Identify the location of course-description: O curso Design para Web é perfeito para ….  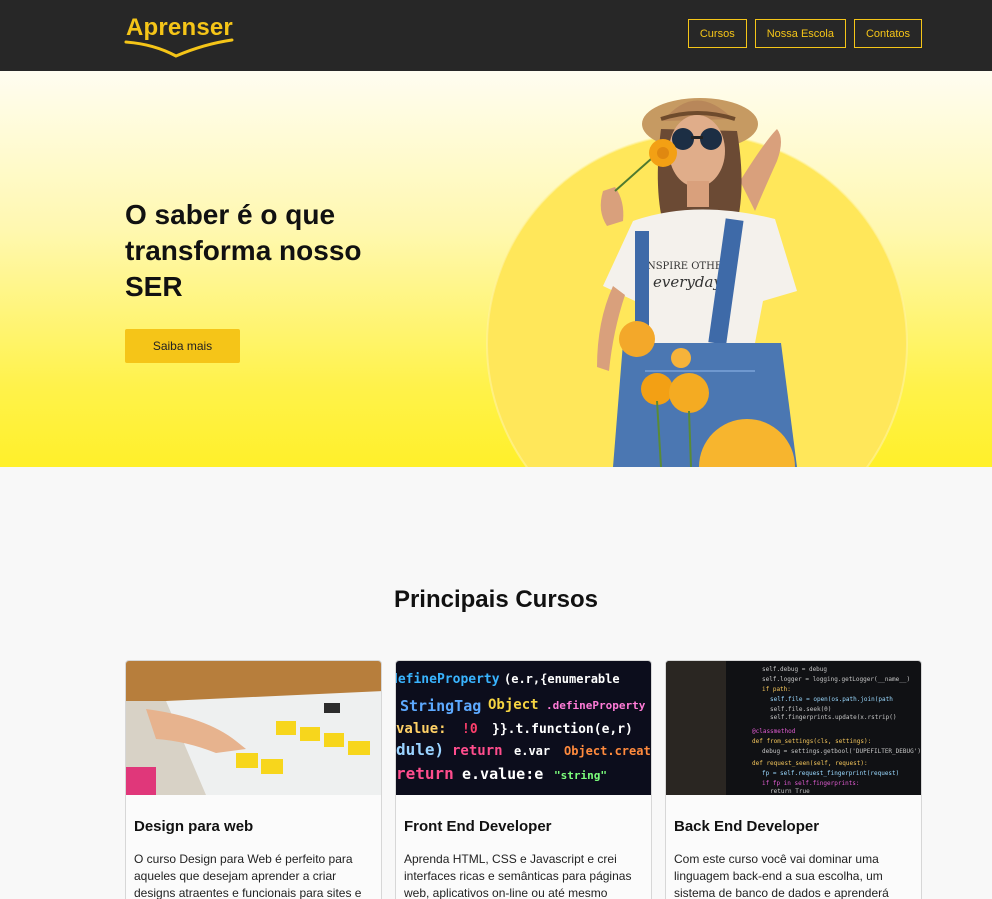
(248, 875).